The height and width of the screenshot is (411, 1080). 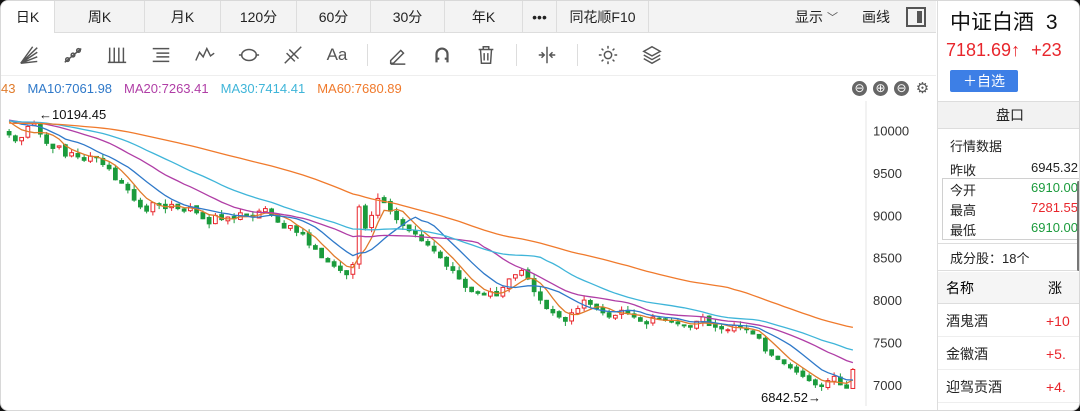 What do you see at coordinates (603, 17) in the screenshot?
I see `tab-f10: 同花顺F10` at bounding box center [603, 17].